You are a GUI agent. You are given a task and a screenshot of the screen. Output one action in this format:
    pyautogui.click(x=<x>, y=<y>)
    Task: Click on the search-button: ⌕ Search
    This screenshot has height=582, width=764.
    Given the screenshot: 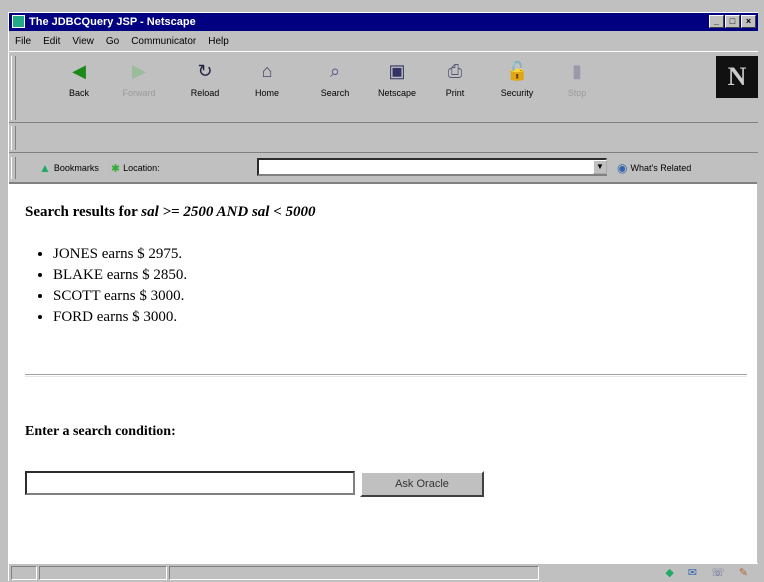 What is the action you would take?
    pyautogui.click(x=335, y=81)
    